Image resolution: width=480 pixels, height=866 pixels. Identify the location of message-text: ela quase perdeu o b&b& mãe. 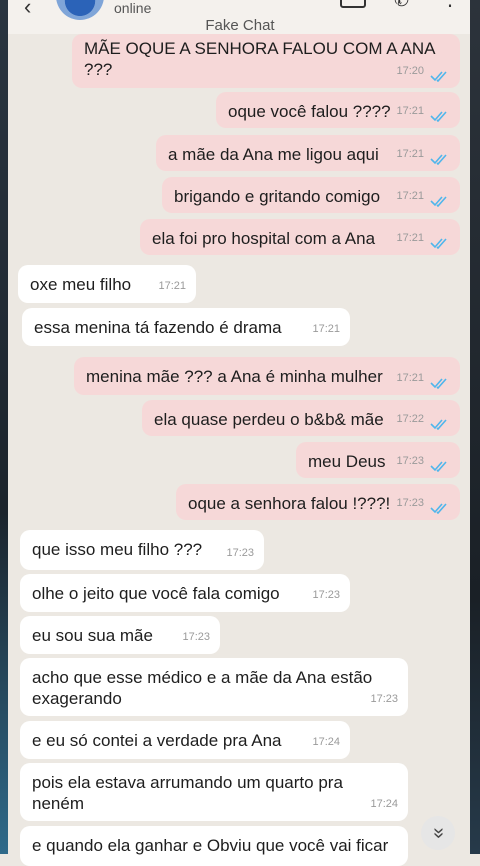
(269, 419).